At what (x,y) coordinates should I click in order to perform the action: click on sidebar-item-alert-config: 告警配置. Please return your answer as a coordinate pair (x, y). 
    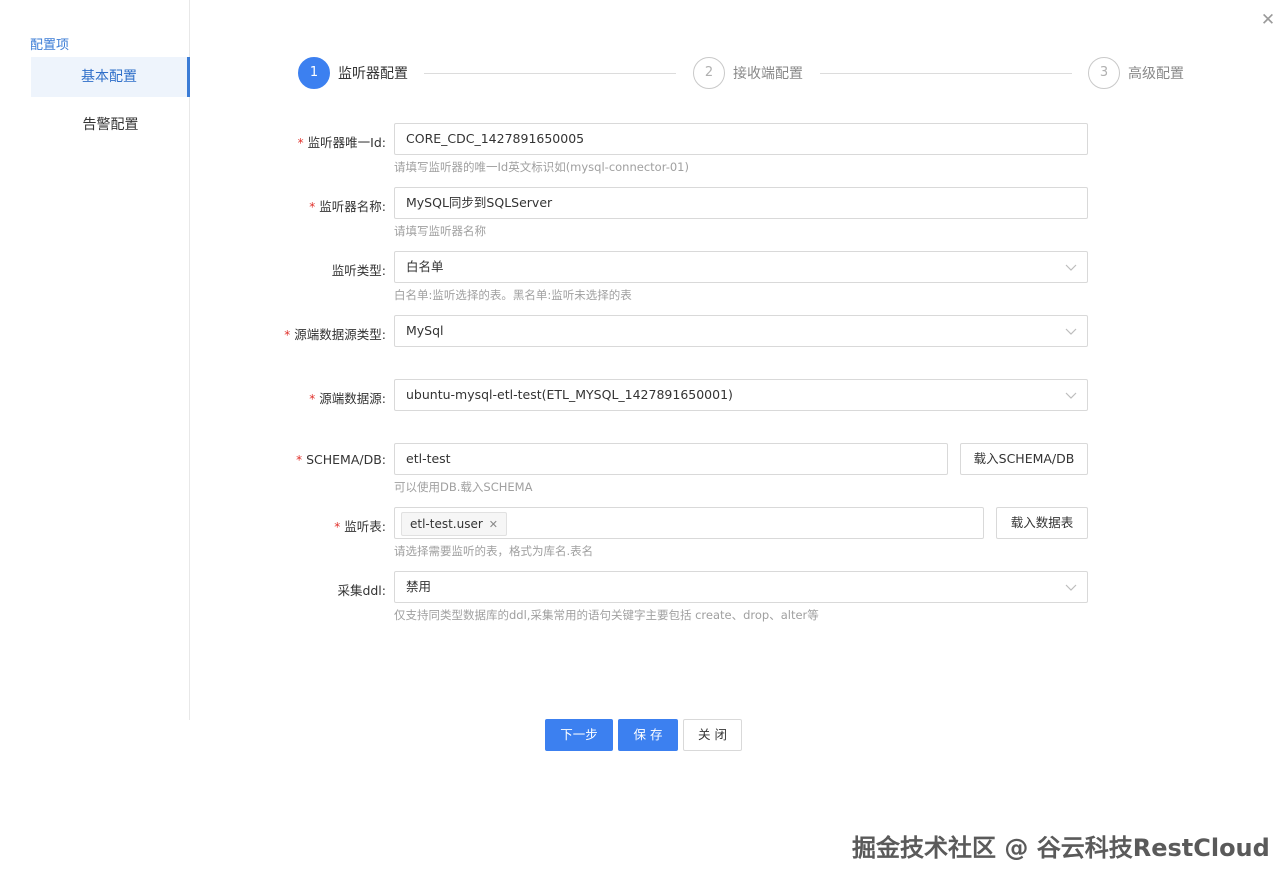
    Looking at the image, I should click on (110, 125).